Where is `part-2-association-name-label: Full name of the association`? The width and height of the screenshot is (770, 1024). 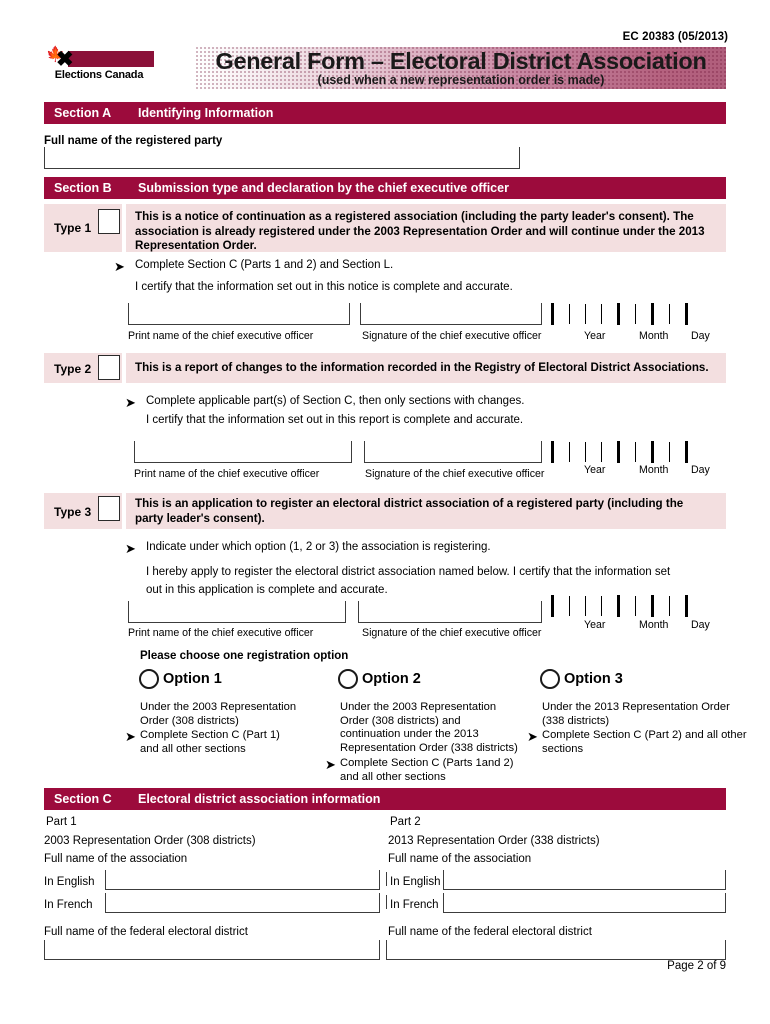
part-2-association-name-label: Full name of the association is located at coordinates (460, 859).